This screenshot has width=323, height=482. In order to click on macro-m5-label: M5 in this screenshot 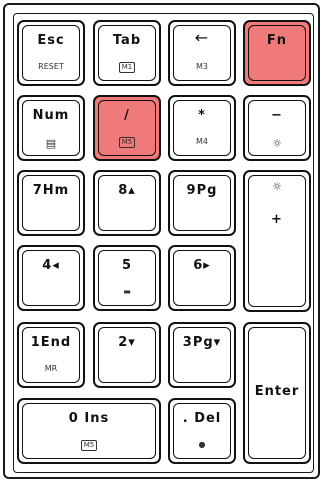, I will do `click(127, 142)`.